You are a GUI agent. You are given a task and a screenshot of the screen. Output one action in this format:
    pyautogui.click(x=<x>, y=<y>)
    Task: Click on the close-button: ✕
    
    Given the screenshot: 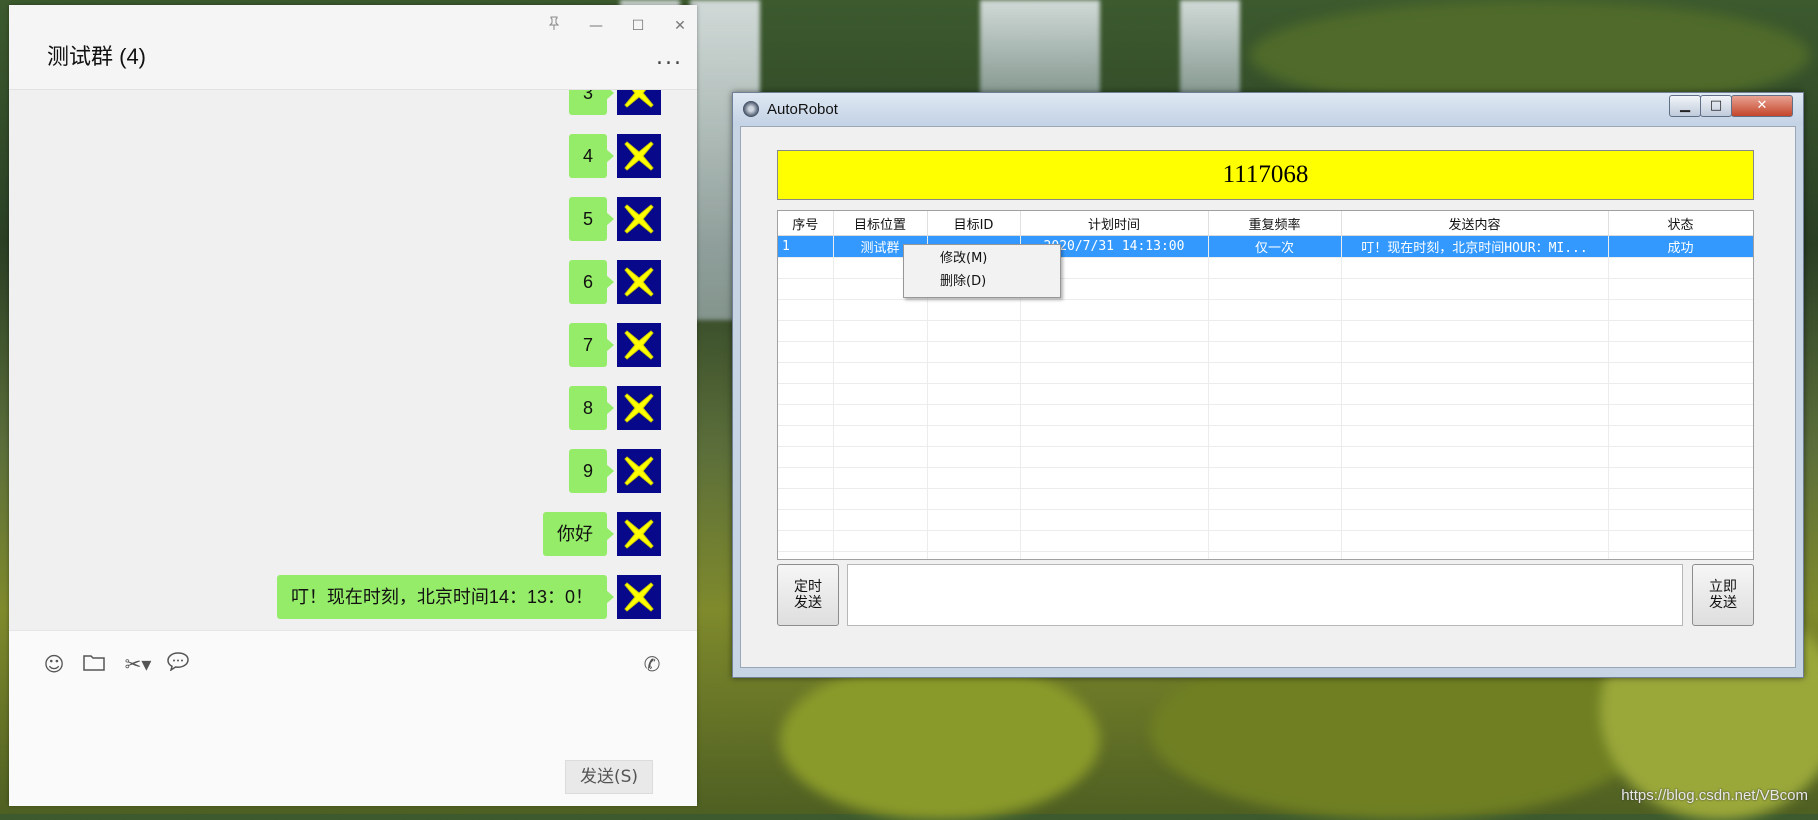 What is the action you would take?
    pyautogui.click(x=1762, y=106)
    